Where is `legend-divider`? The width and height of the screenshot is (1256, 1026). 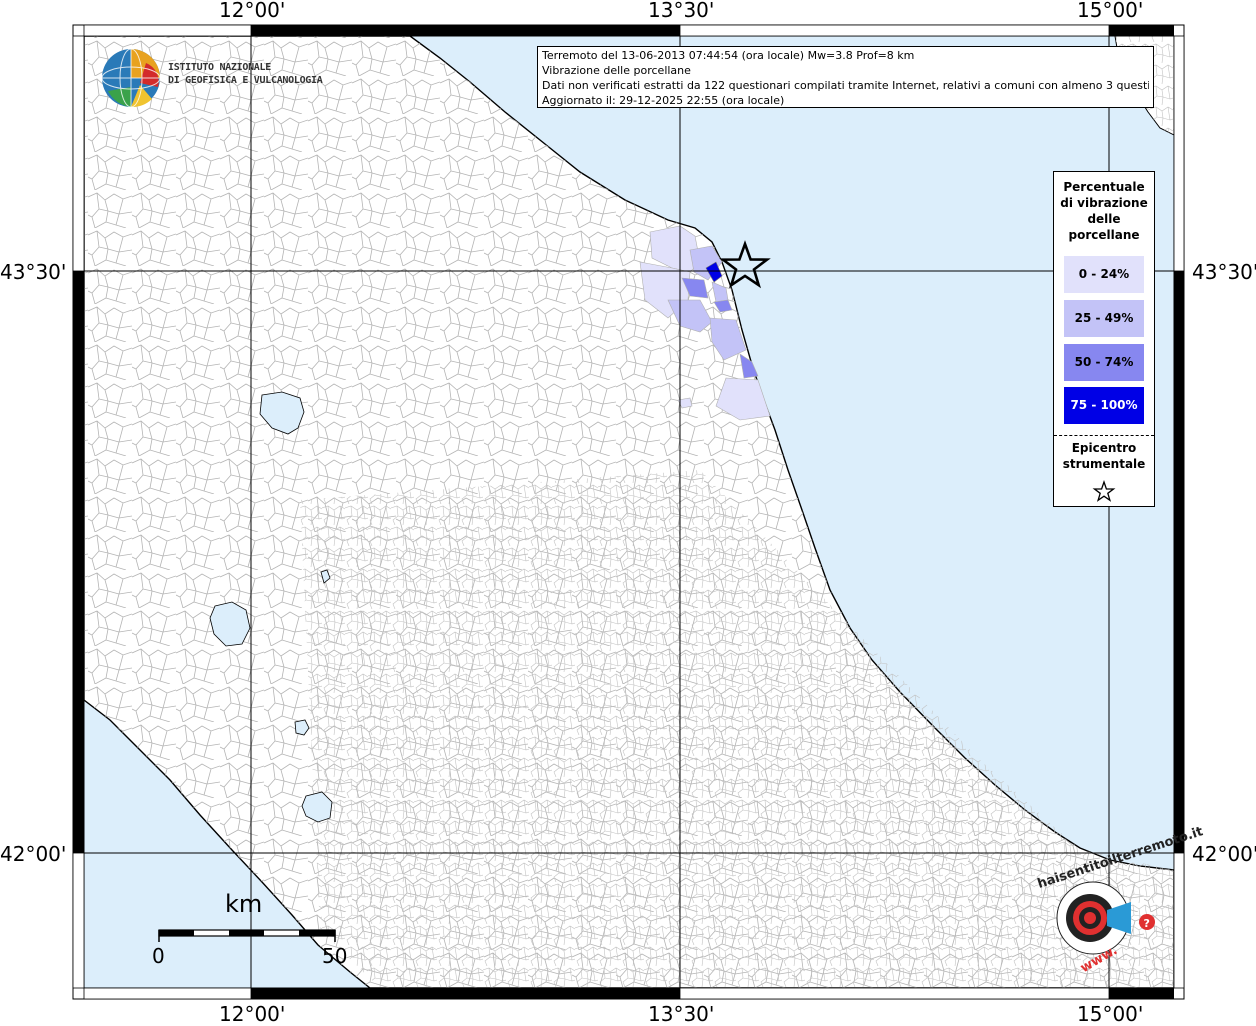 legend-divider is located at coordinates (1104, 435).